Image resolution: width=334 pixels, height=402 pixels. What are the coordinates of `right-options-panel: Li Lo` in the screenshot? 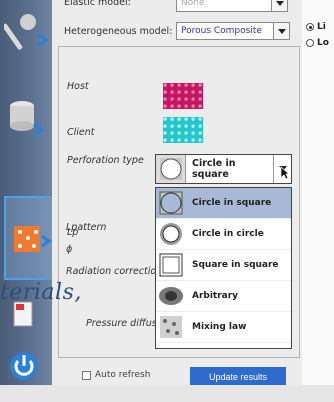 It's located at (318, 192).